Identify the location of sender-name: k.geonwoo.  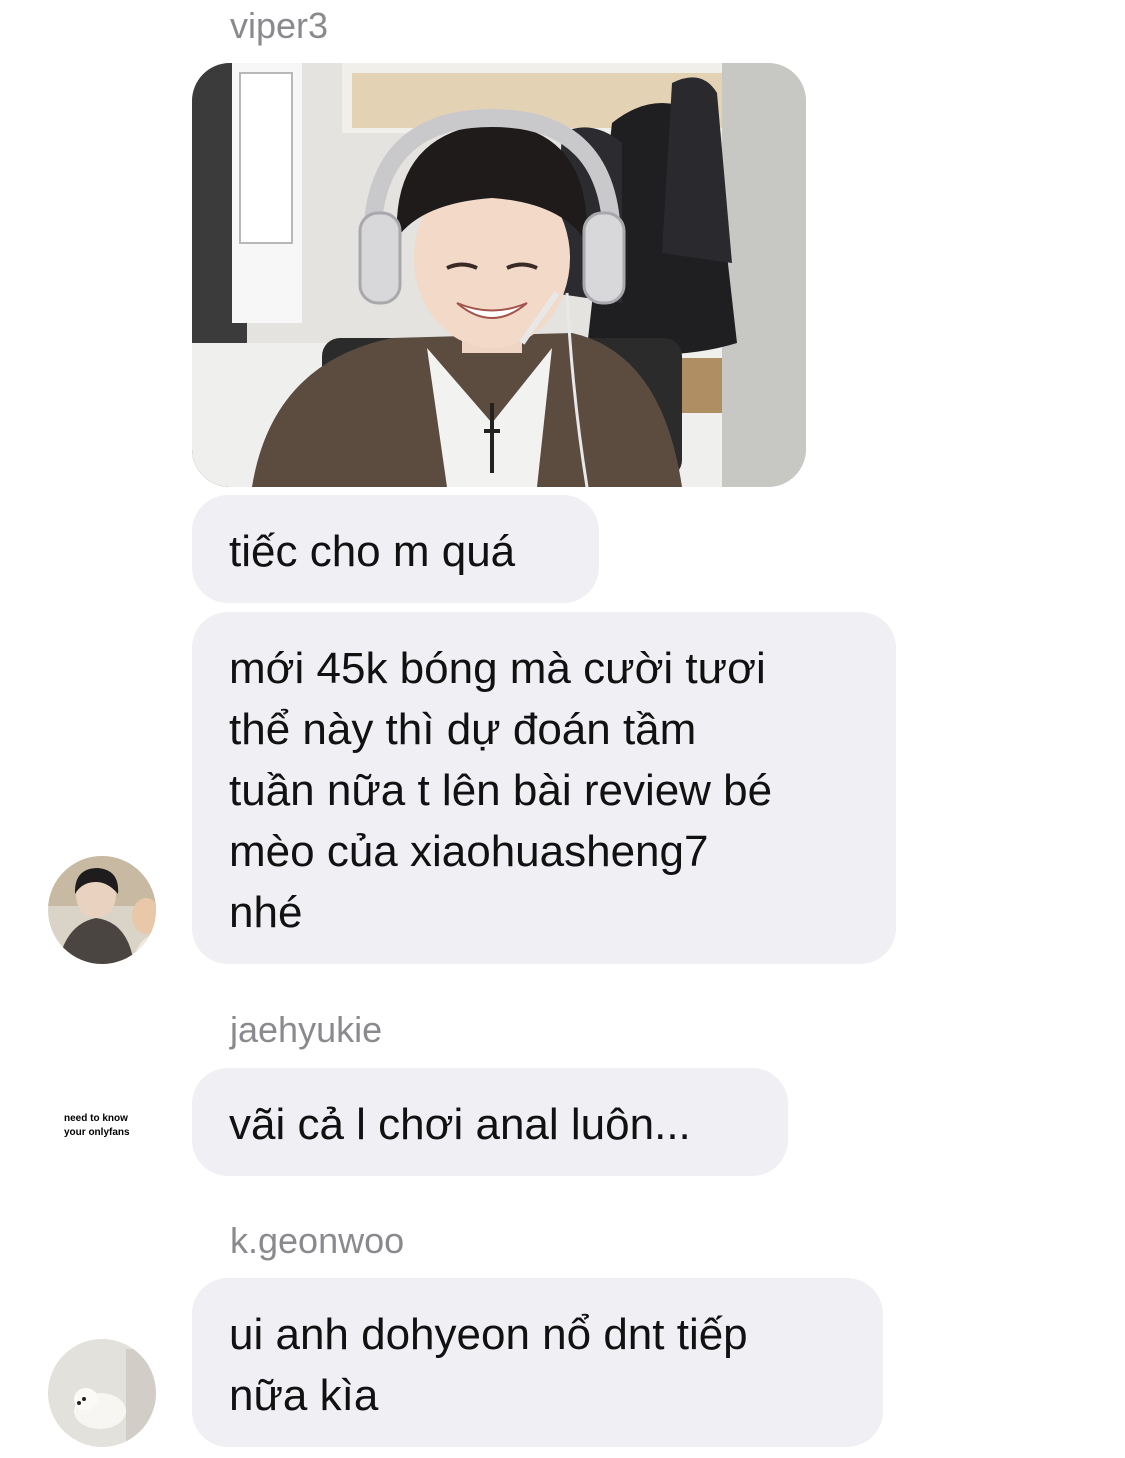
(317, 1241).